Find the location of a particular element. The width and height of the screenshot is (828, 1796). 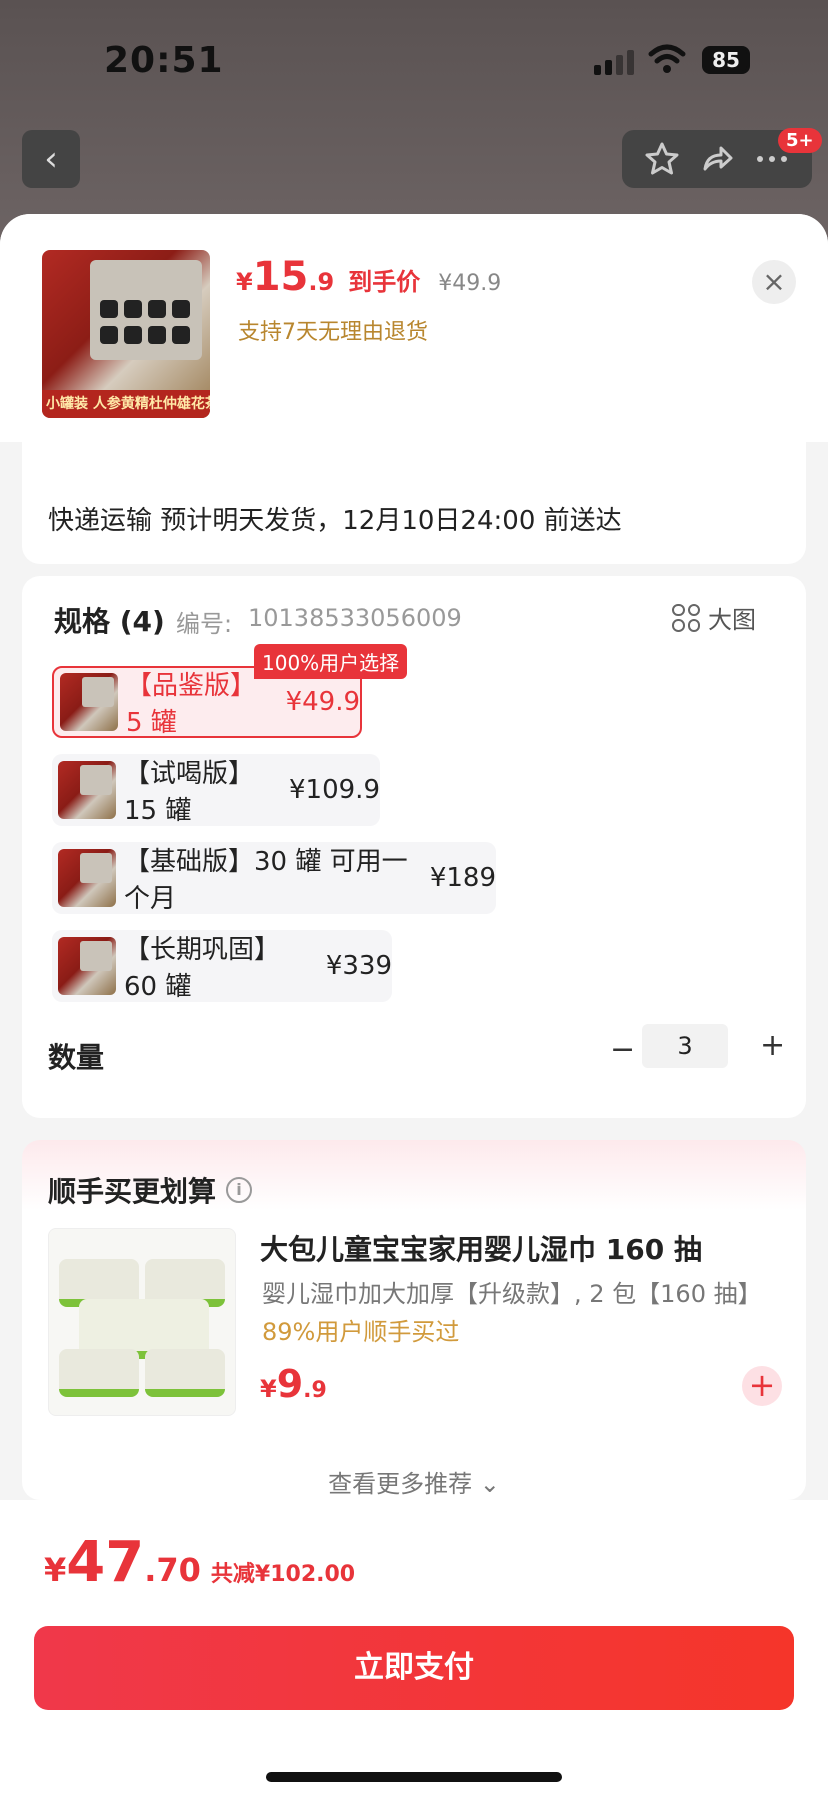

see-more-recommendations: 查看更多推荐 ⌄ is located at coordinates (414, 1481).